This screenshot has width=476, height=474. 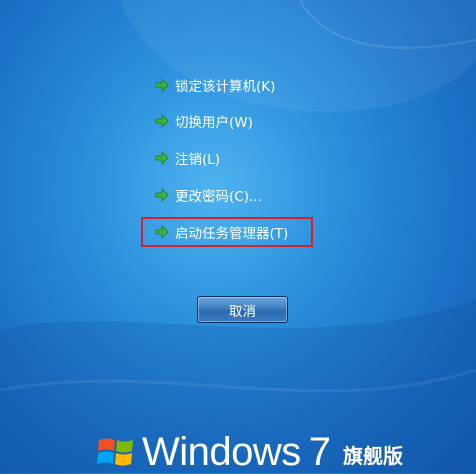 What do you see at coordinates (373, 456) in the screenshot?
I see `windows-edition: 旗舰版` at bounding box center [373, 456].